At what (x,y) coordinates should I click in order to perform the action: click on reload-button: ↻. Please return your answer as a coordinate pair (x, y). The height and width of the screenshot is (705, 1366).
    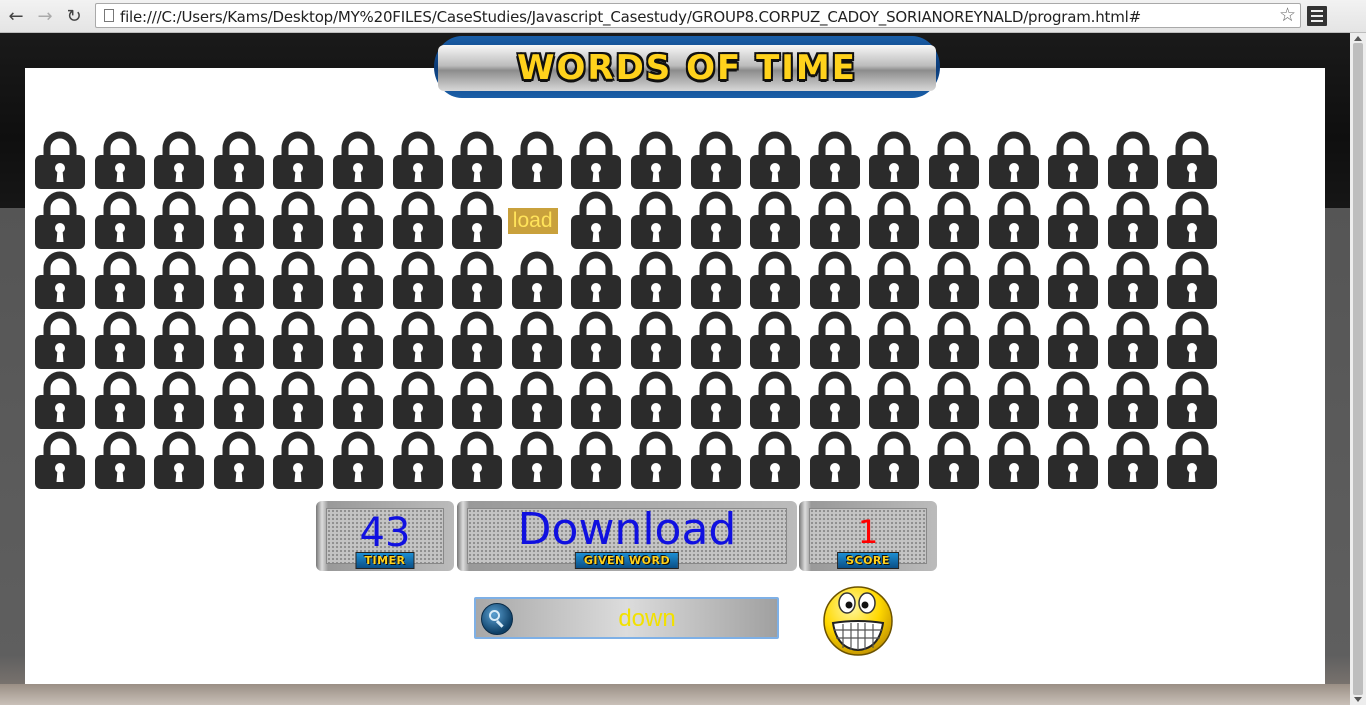
    Looking at the image, I should click on (74, 16).